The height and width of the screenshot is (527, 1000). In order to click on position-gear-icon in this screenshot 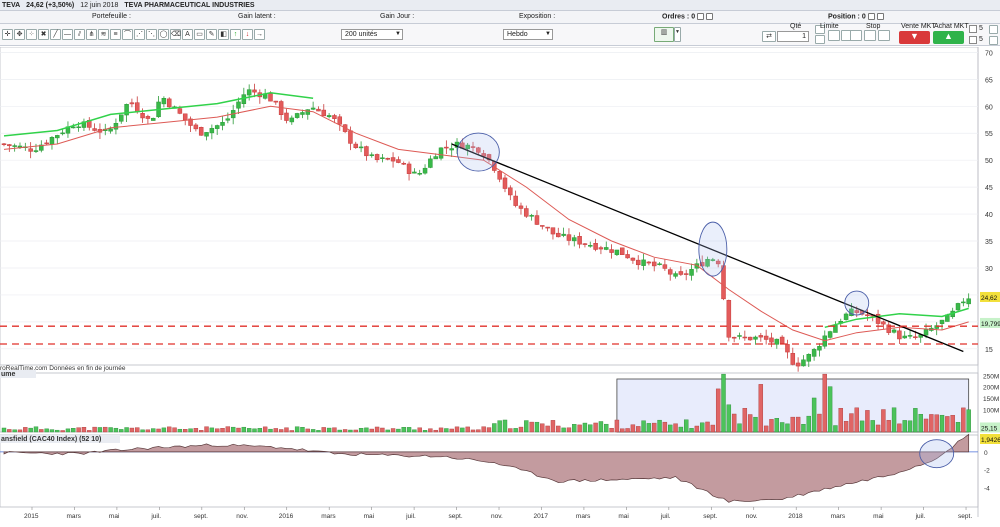, I will do `click(871, 16)`.